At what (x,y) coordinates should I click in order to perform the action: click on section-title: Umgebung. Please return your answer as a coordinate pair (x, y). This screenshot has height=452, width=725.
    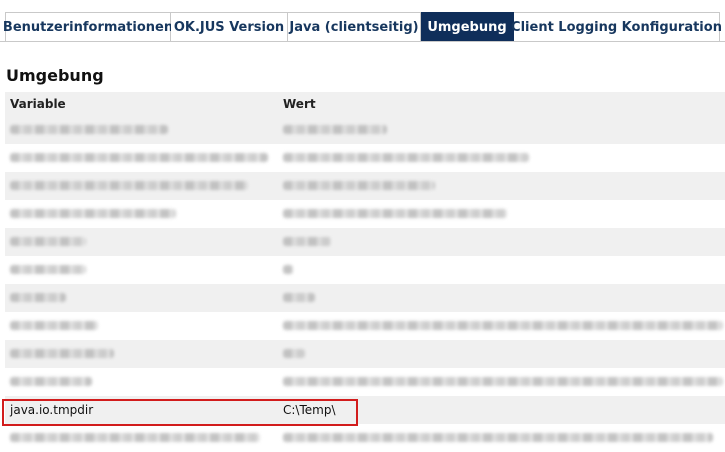
    Looking at the image, I should click on (55, 75).